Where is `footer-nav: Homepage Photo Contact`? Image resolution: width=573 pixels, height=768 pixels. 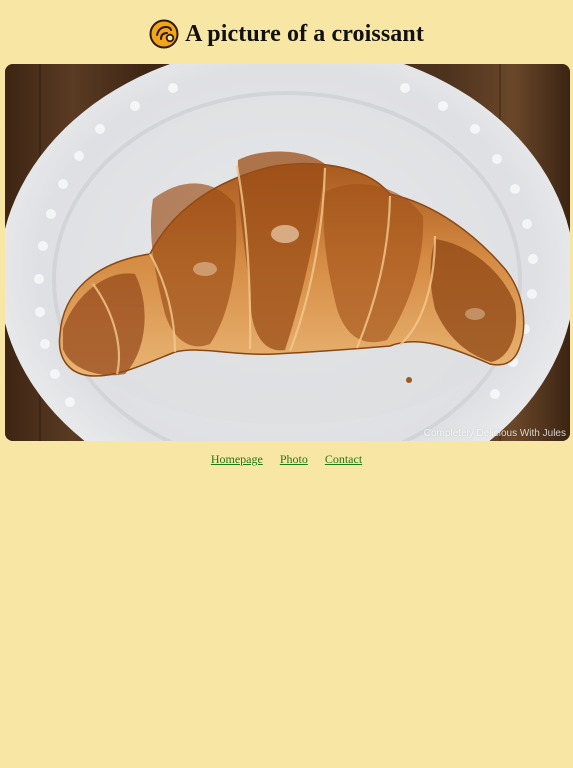
footer-nav: Homepage Photo Contact is located at coordinates (286, 459).